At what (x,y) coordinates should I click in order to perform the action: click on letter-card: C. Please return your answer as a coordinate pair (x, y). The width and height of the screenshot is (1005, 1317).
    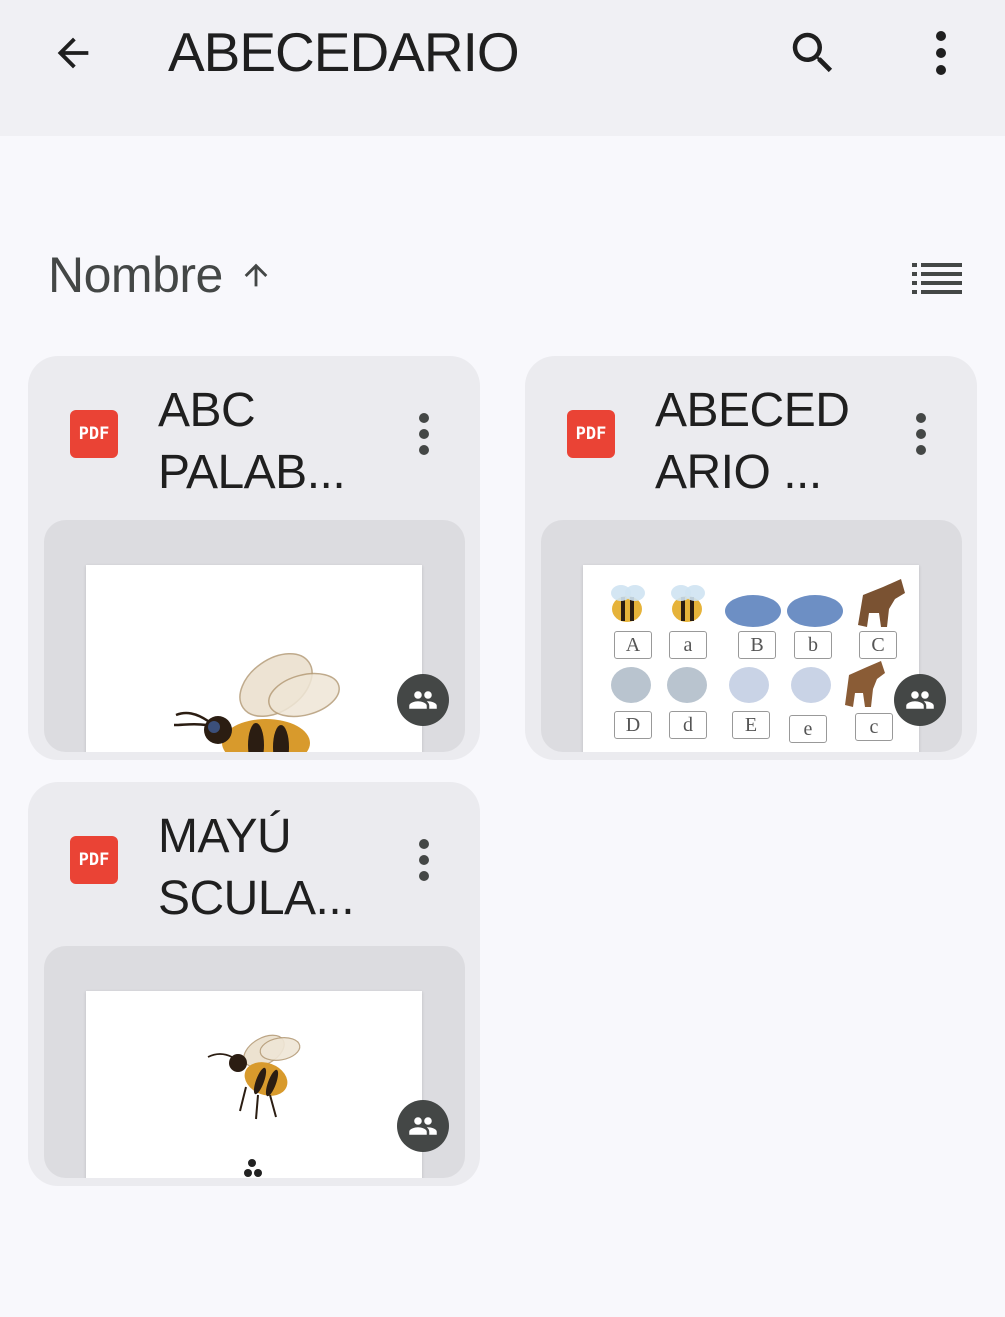
    Looking at the image, I should click on (878, 645).